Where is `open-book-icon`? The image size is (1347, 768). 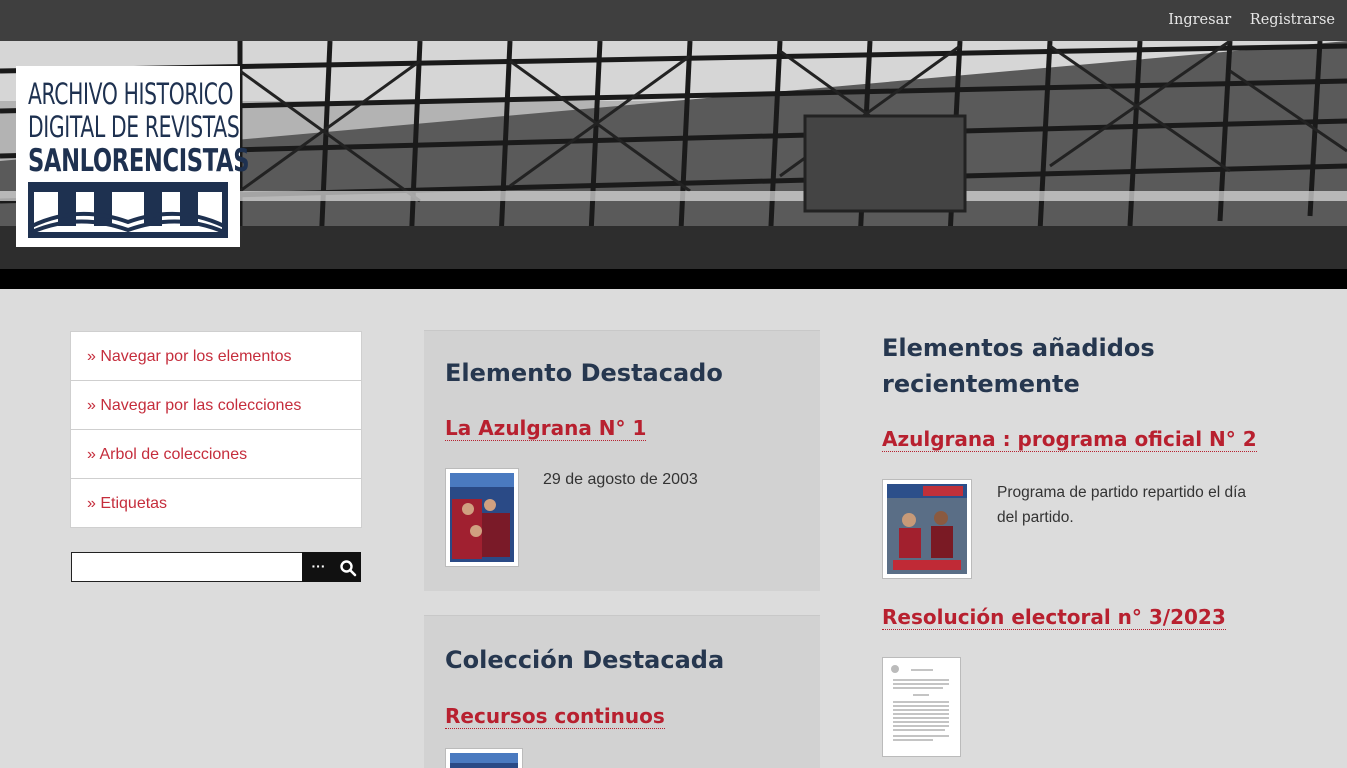 open-book-icon is located at coordinates (128, 210).